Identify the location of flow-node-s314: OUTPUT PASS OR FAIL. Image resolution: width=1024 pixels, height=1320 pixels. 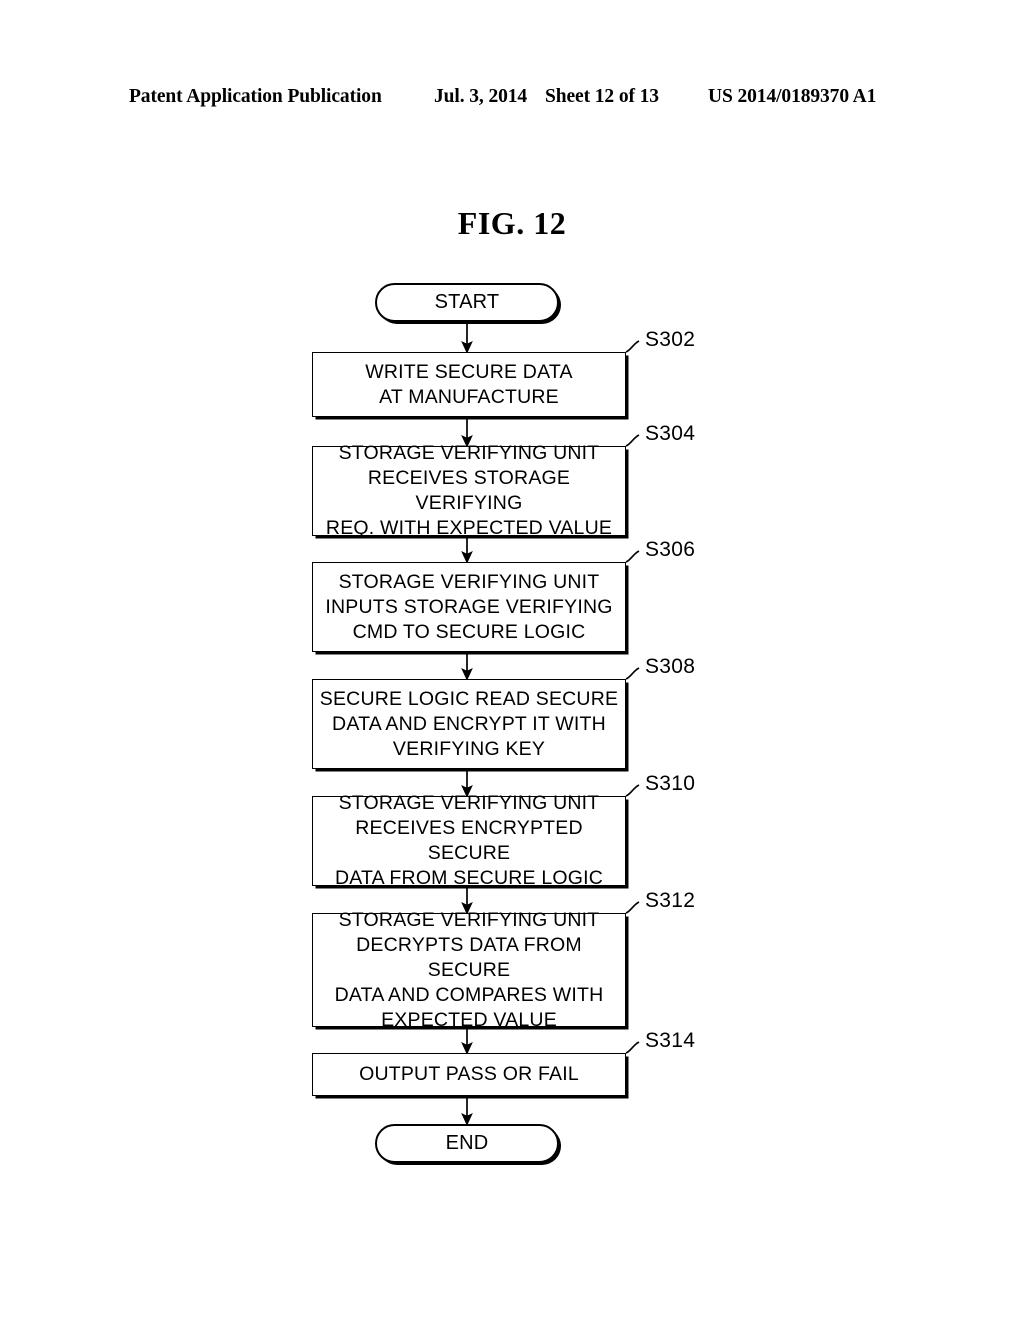
(469, 1074).